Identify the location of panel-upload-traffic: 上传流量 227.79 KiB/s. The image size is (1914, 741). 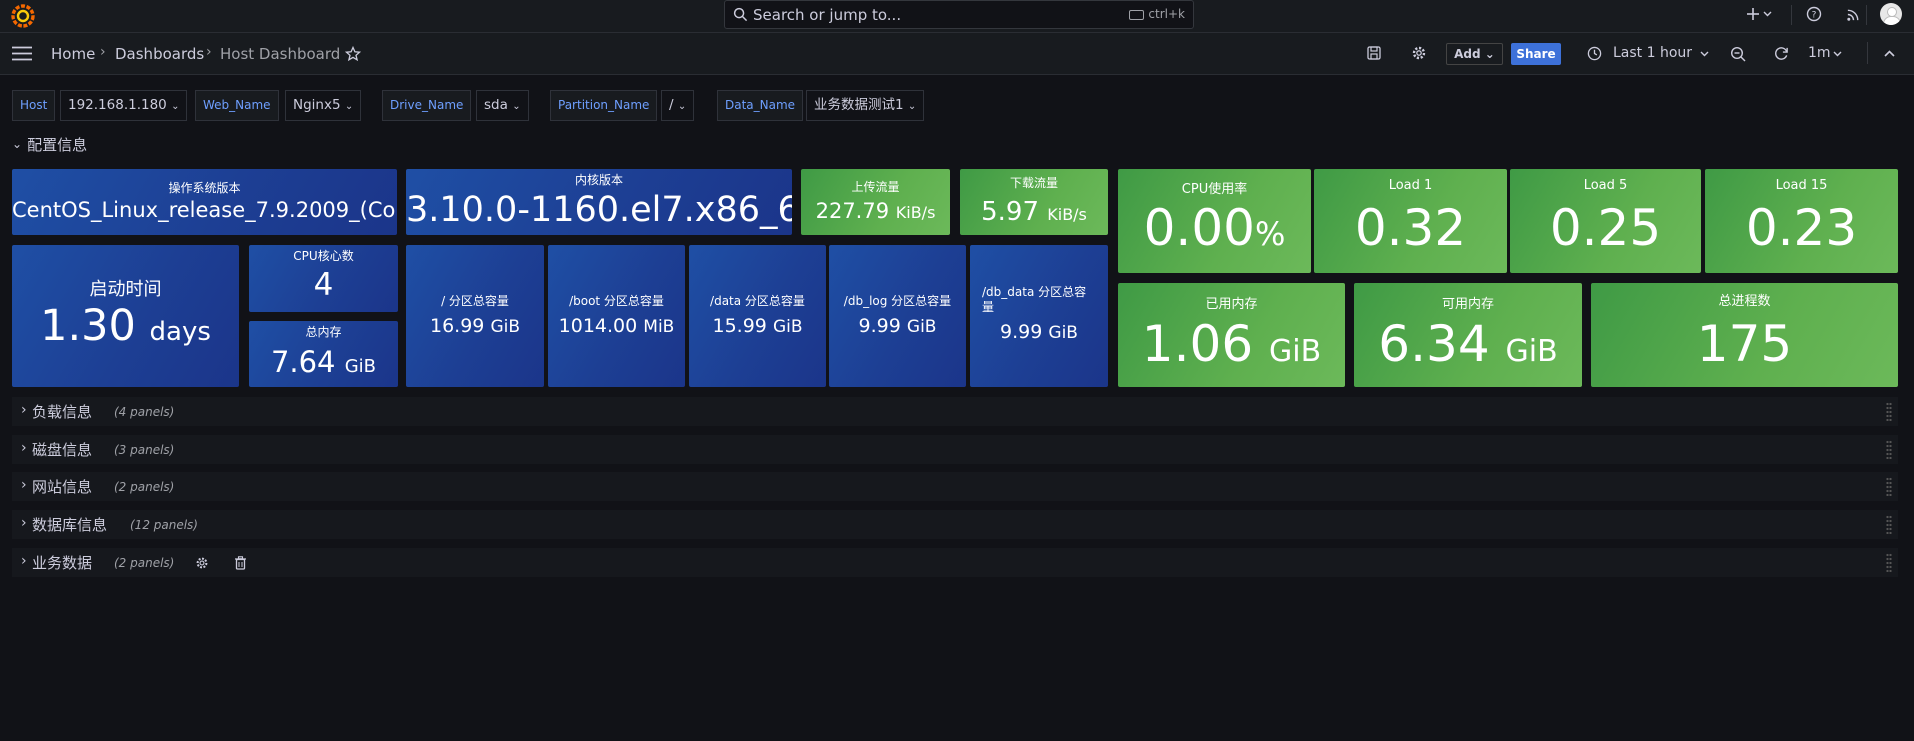
(875, 202).